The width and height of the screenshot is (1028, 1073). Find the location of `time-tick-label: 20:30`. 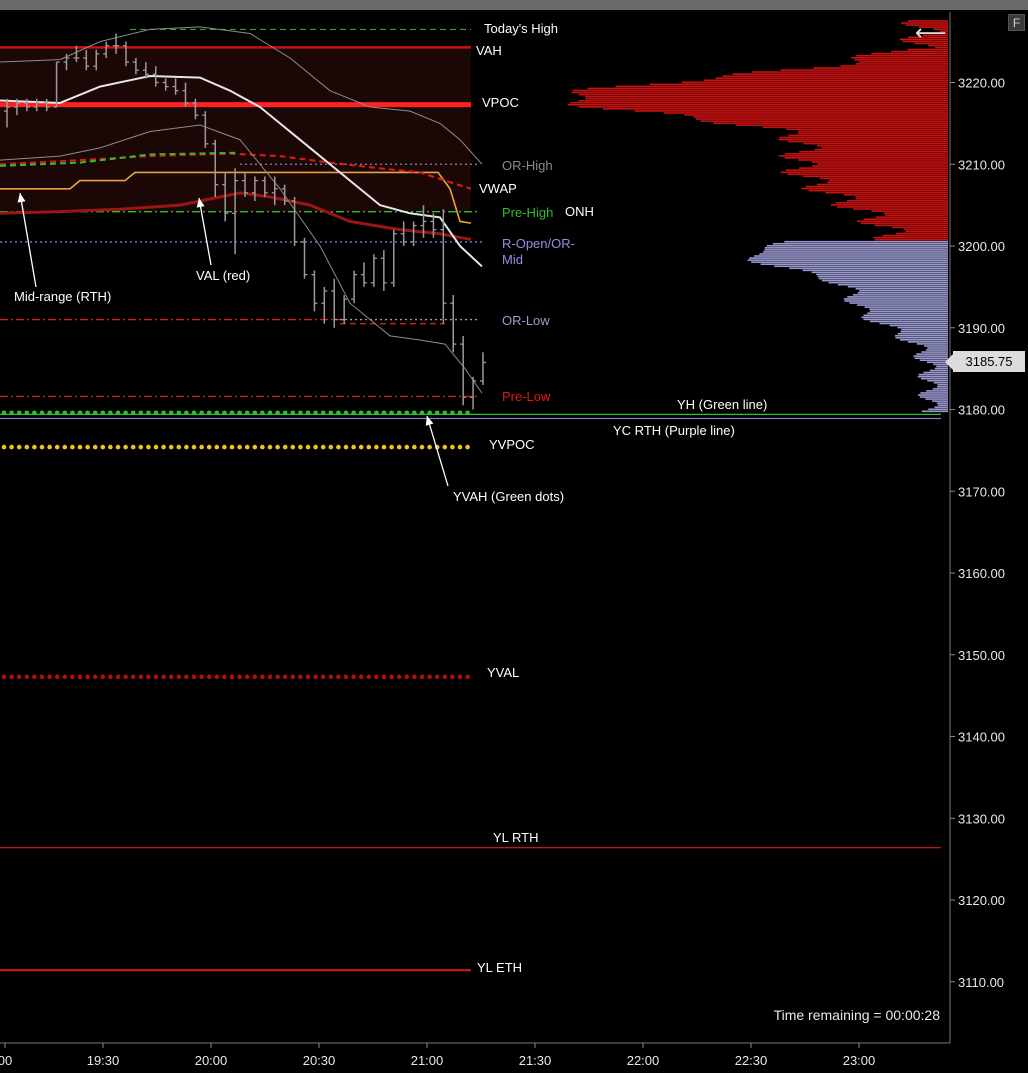

time-tick-label: 20:30 is located at coordinates (319, 1060).